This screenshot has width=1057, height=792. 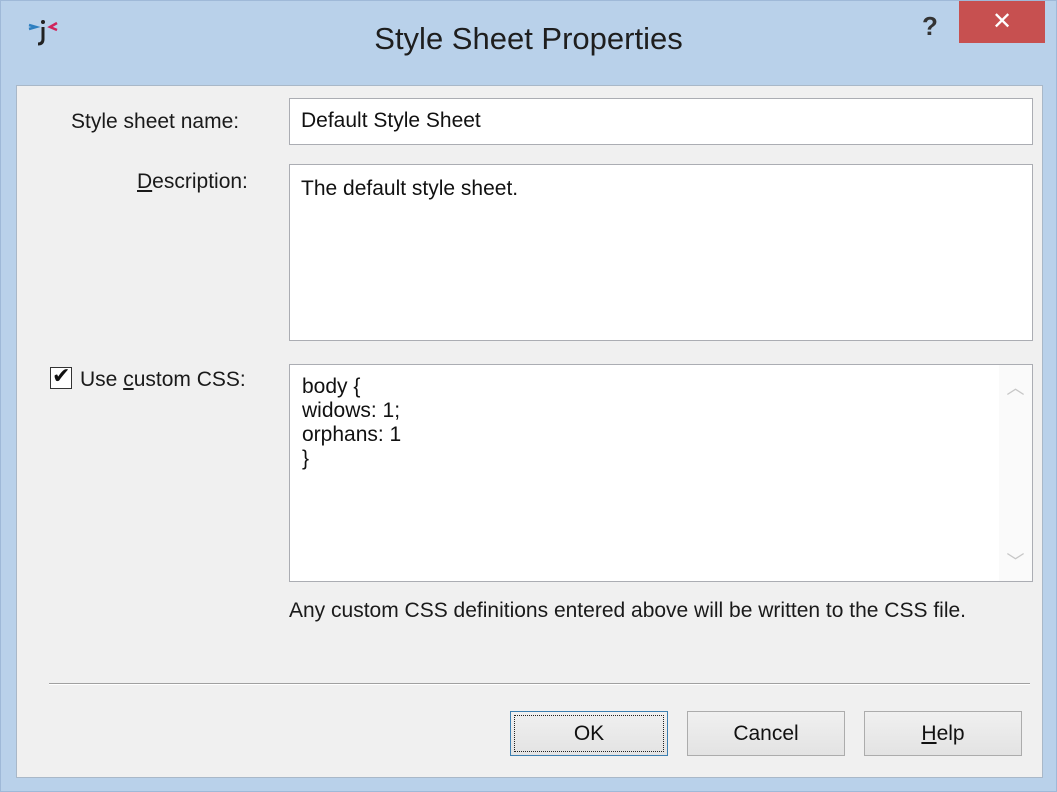 I want to click on close-button: ✕, so click(x=1002, y=22).